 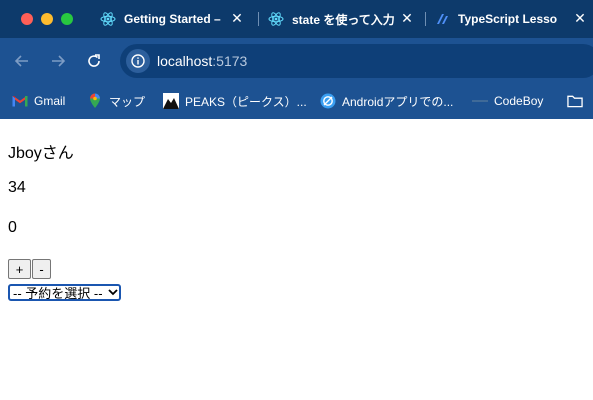 I want to click on url-text: localhost:5173, so click(x=202, y=61).